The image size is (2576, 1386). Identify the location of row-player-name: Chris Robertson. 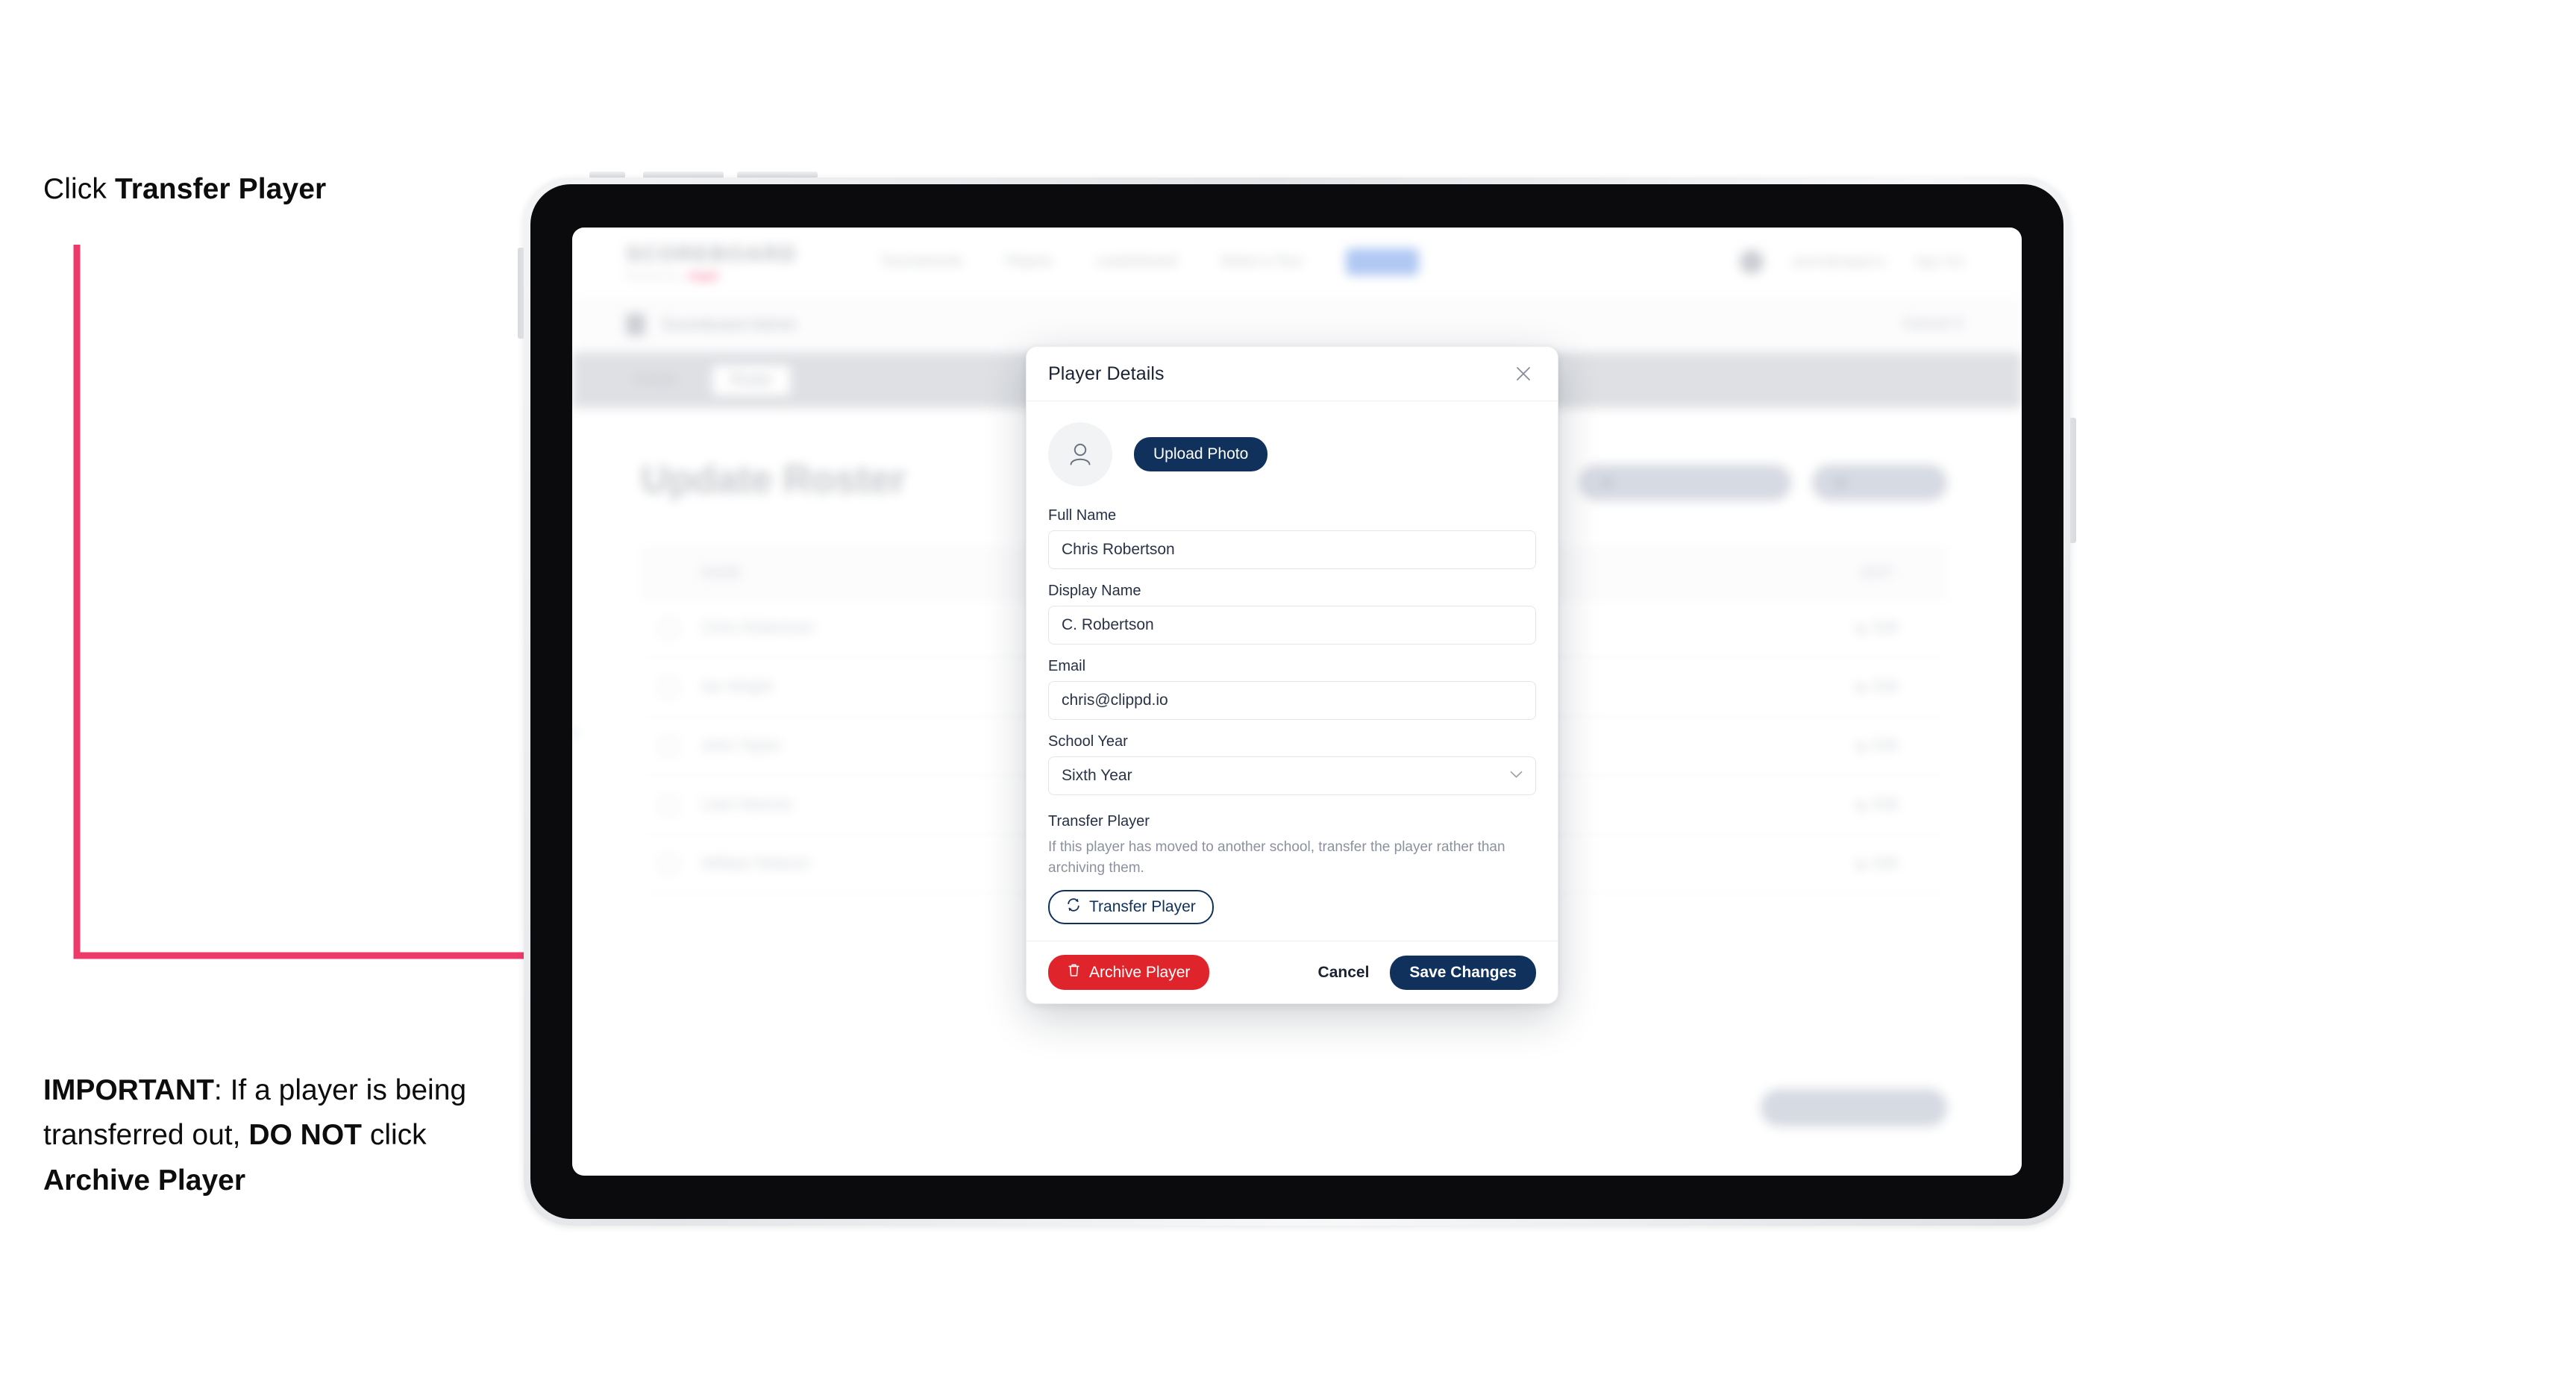
(758, 627).